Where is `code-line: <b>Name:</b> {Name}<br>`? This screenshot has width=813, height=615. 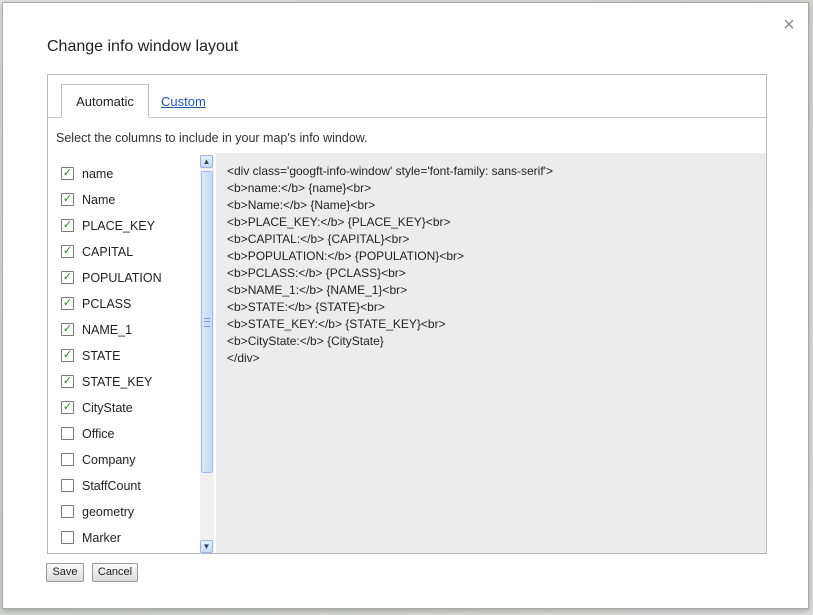 code-line: <b>Name:</b> {Name}<br> is located at coordinates (301, 205).